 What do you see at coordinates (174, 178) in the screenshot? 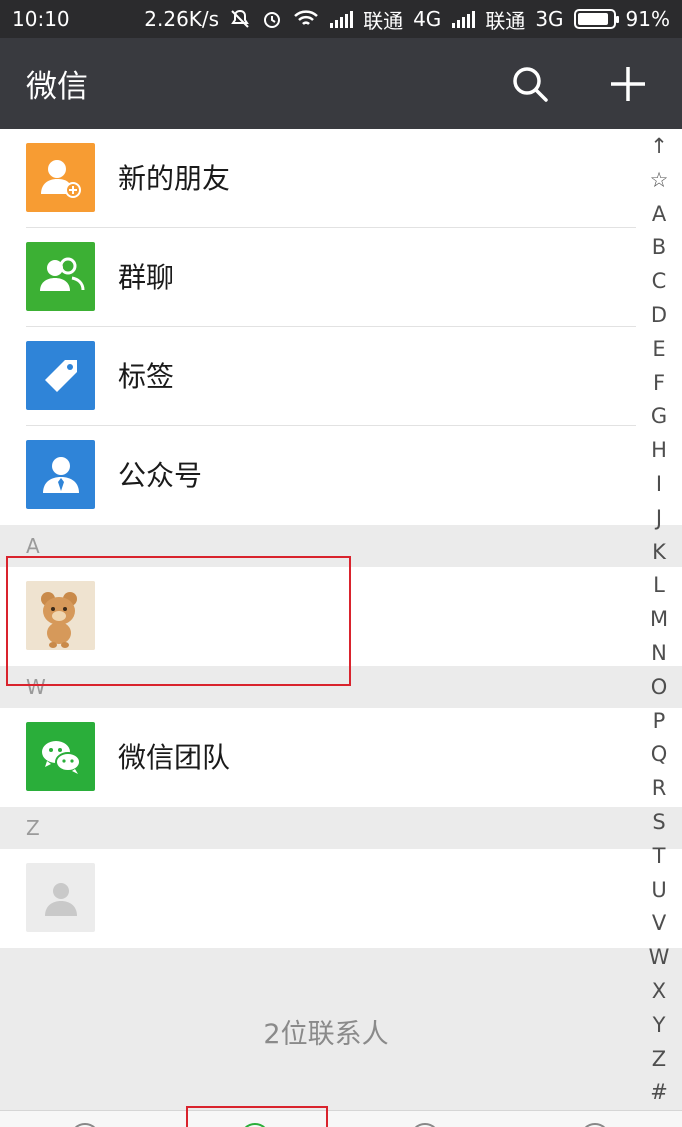
I see `function-label: 新的朋友` at bounding box center [174, 178].